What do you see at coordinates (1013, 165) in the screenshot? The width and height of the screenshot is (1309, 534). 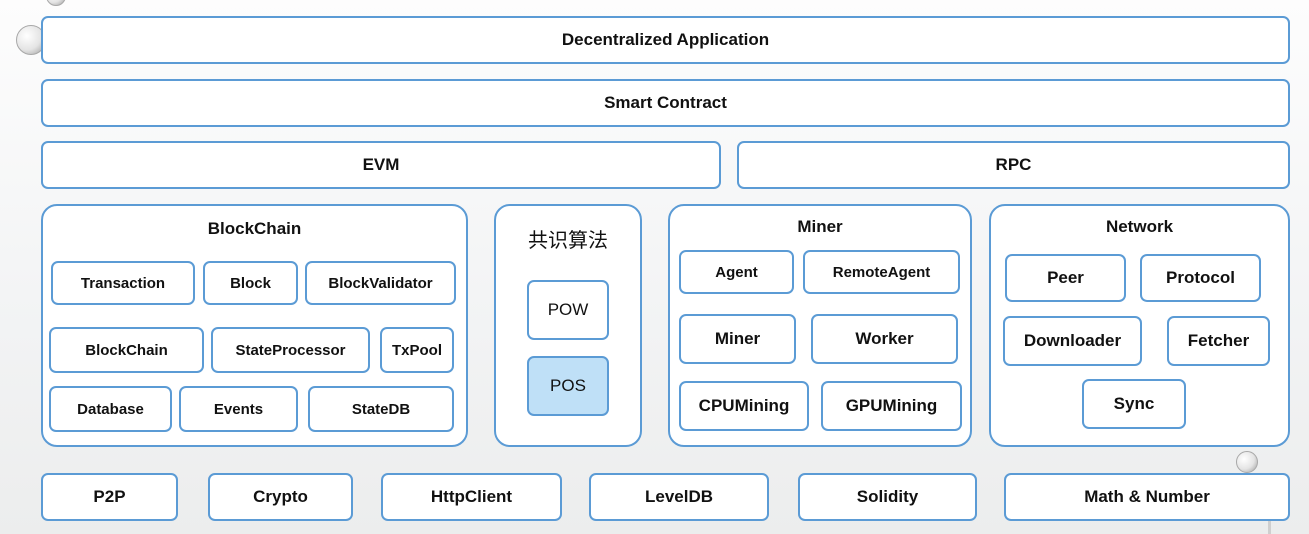 I see `rpc-layer: RPC` at bounding box center [1013, 165].